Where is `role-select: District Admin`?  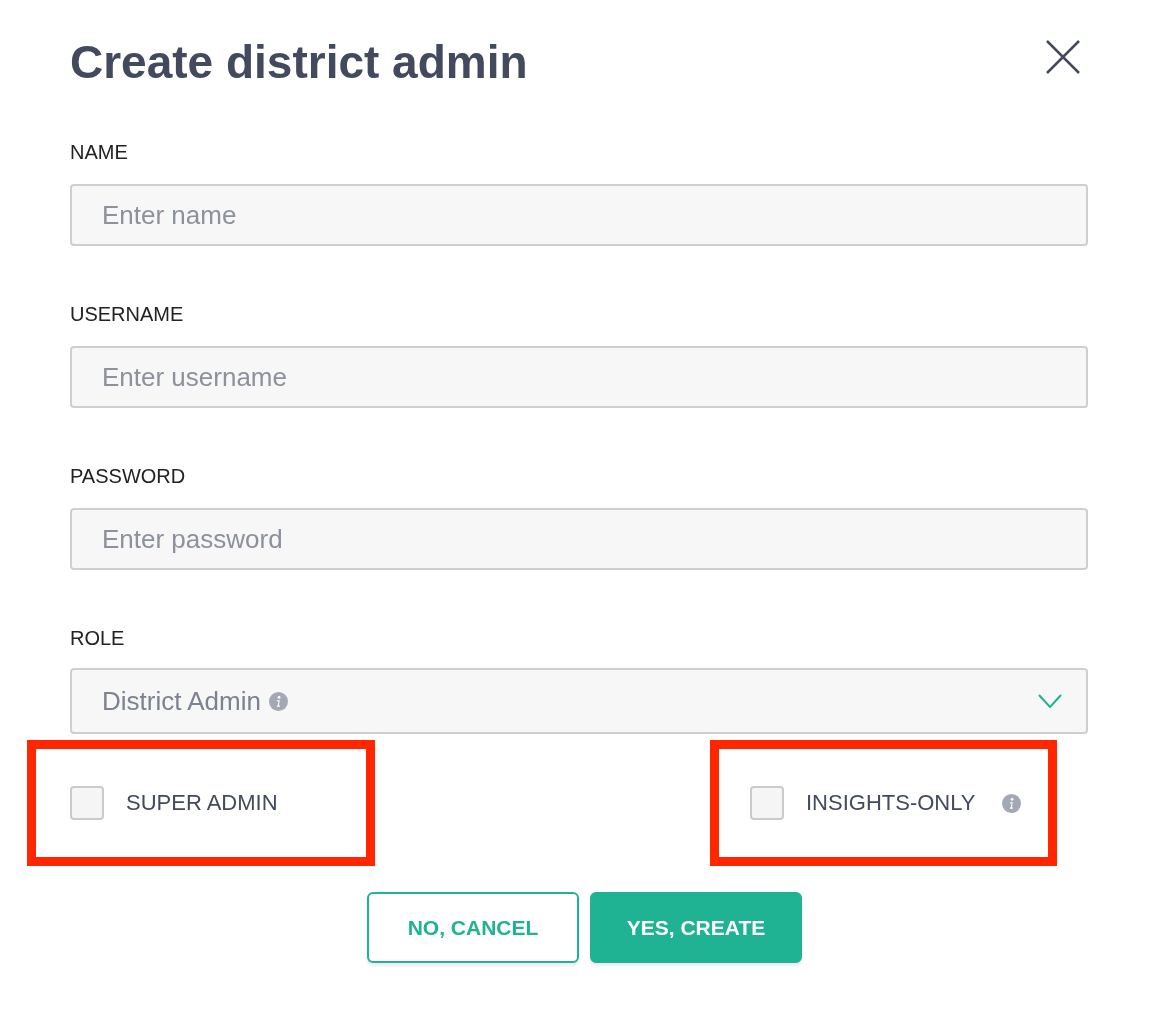 role-select: District Admin is located at coordinates (579, 701).